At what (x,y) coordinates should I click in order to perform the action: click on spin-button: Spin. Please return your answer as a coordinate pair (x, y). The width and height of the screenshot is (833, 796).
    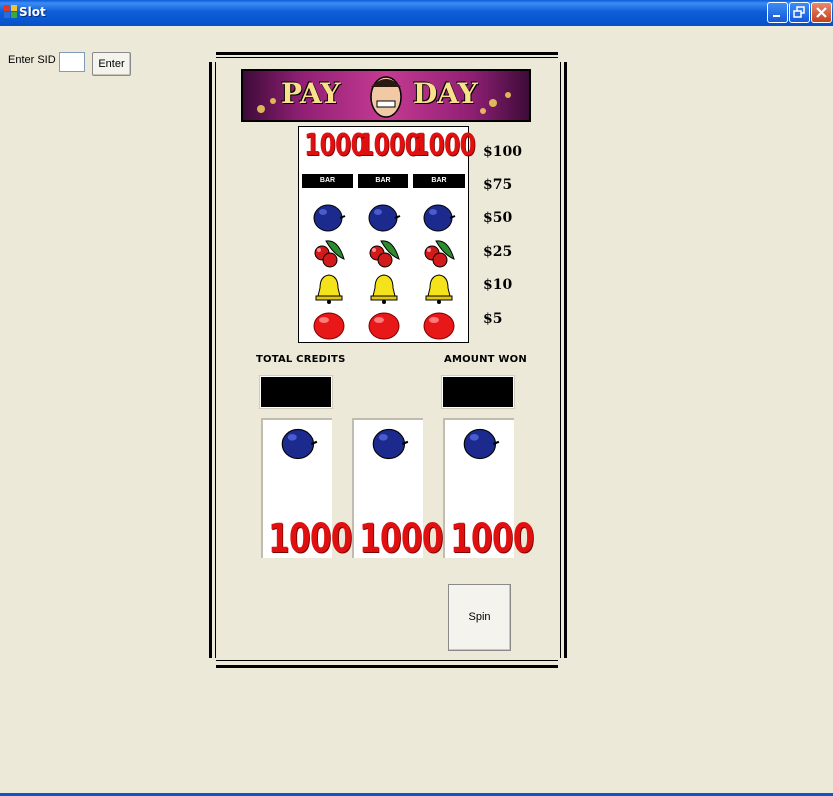
    Looking at the image, I should click on (479, 617).